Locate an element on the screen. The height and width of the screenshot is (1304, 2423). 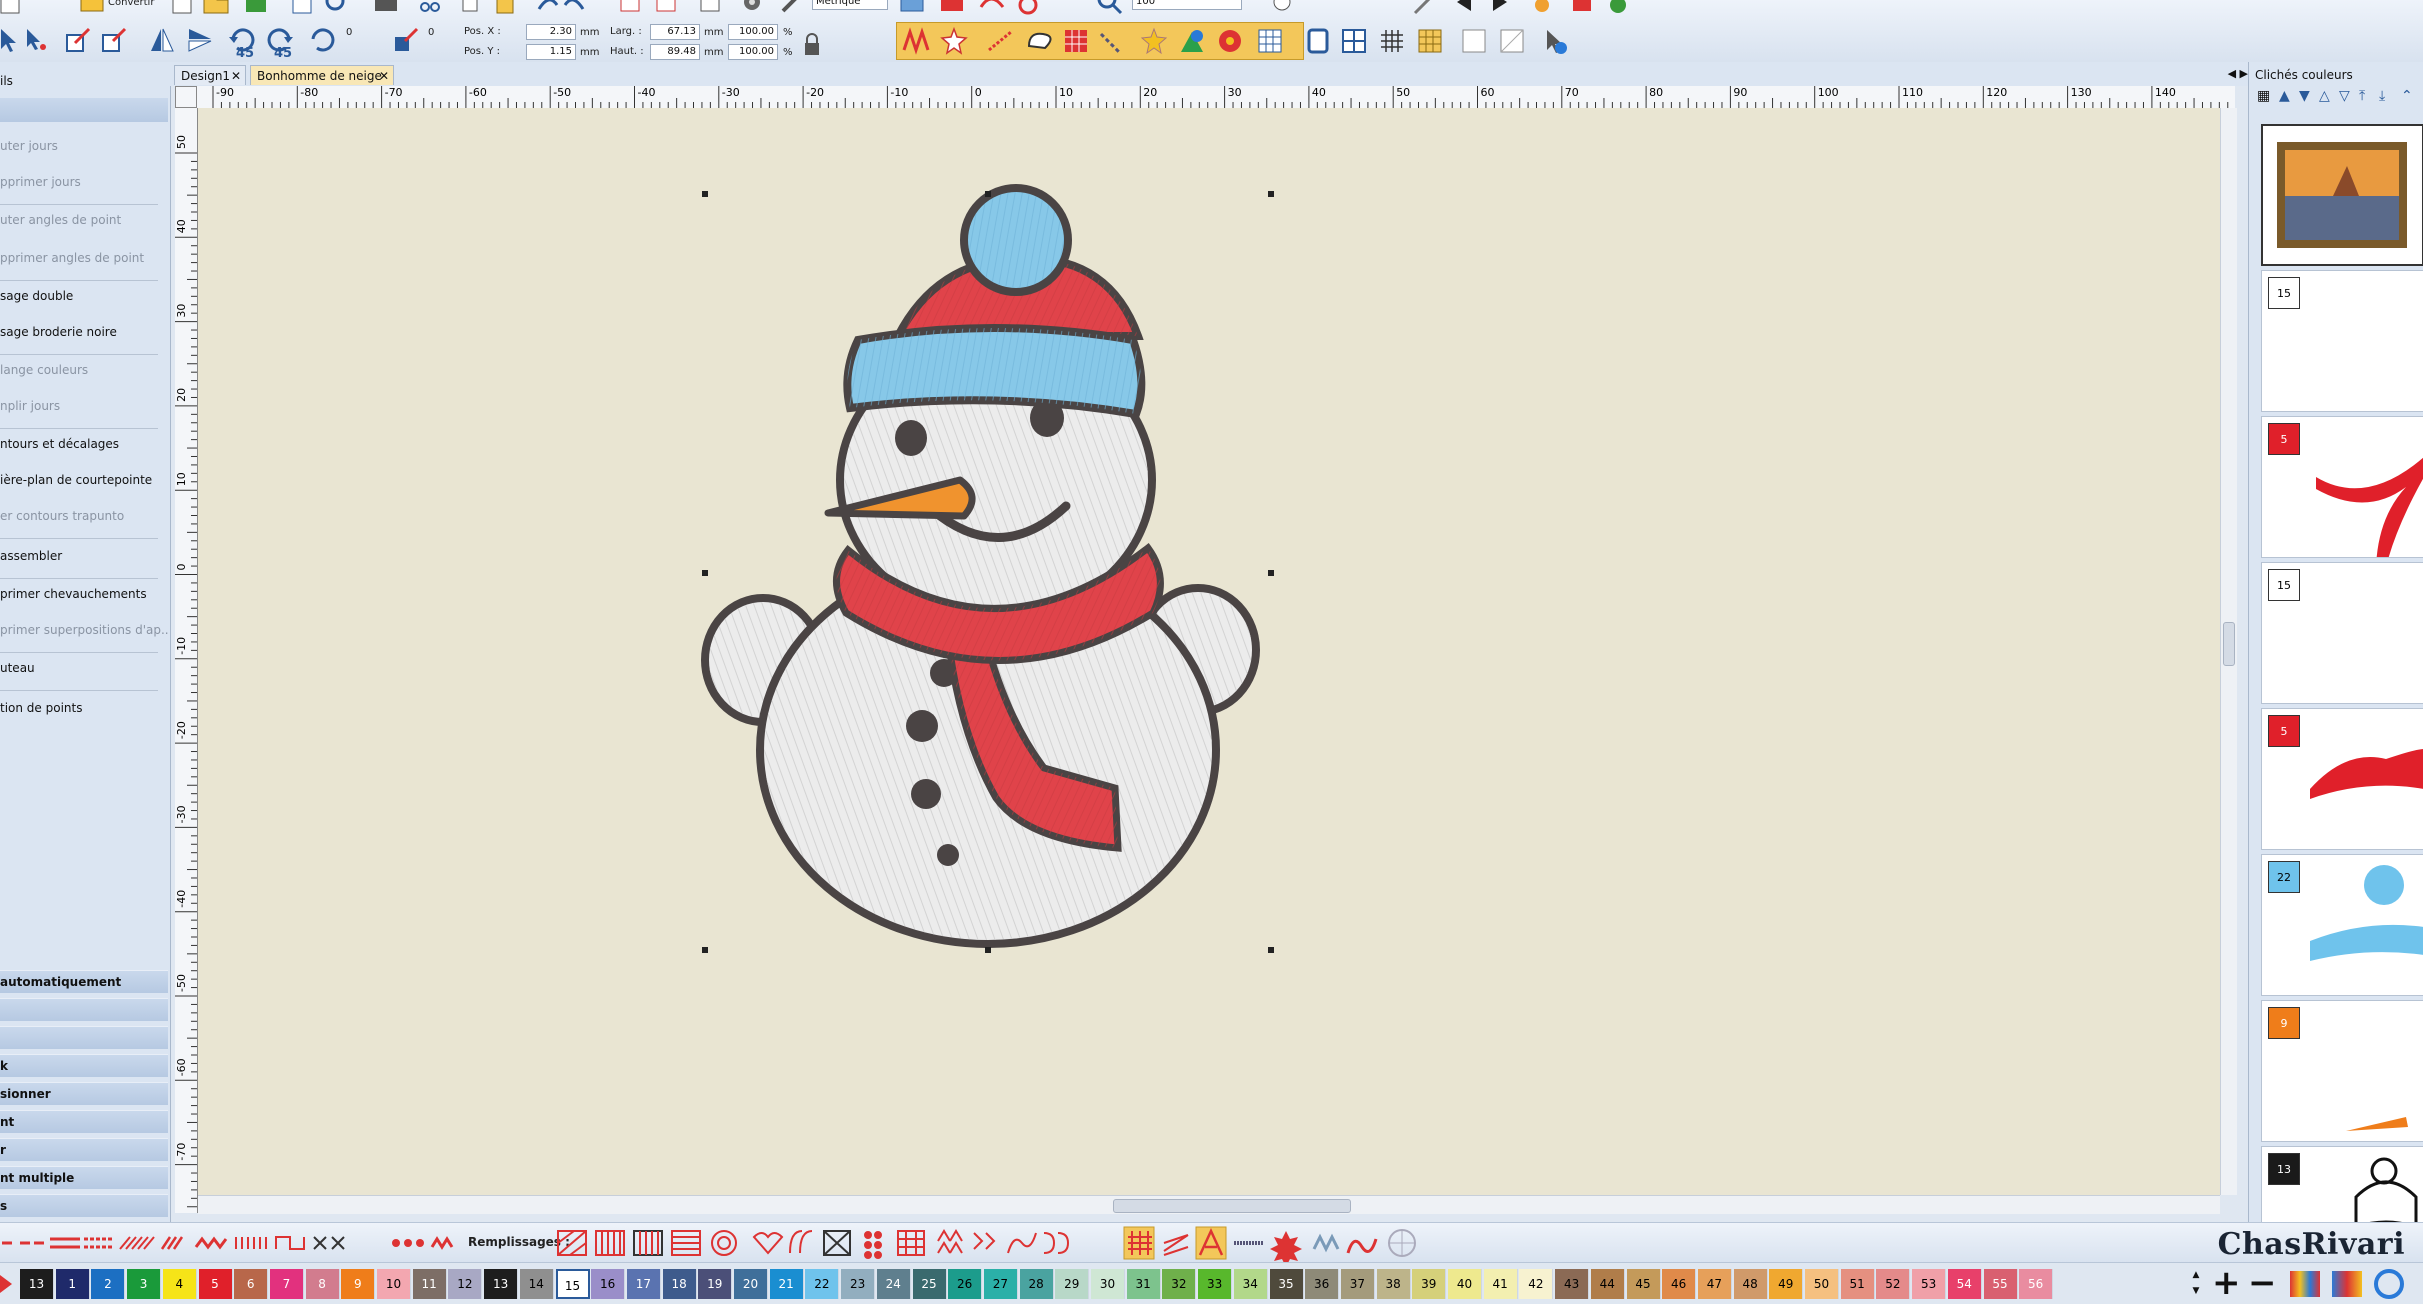
tab-design1: Design1 ✕ is located at coordinates (210, 75).